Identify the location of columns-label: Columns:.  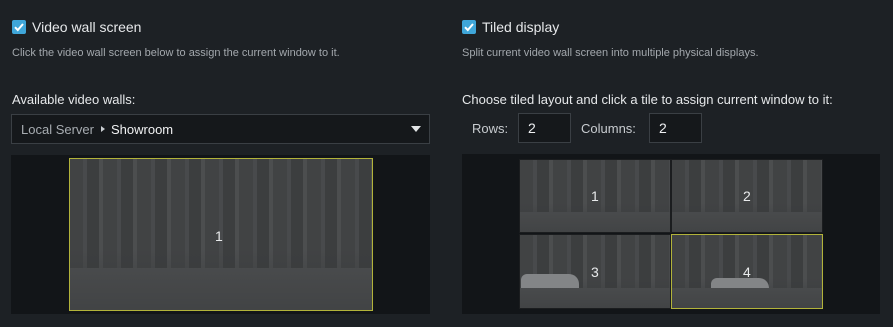
(608, 128).